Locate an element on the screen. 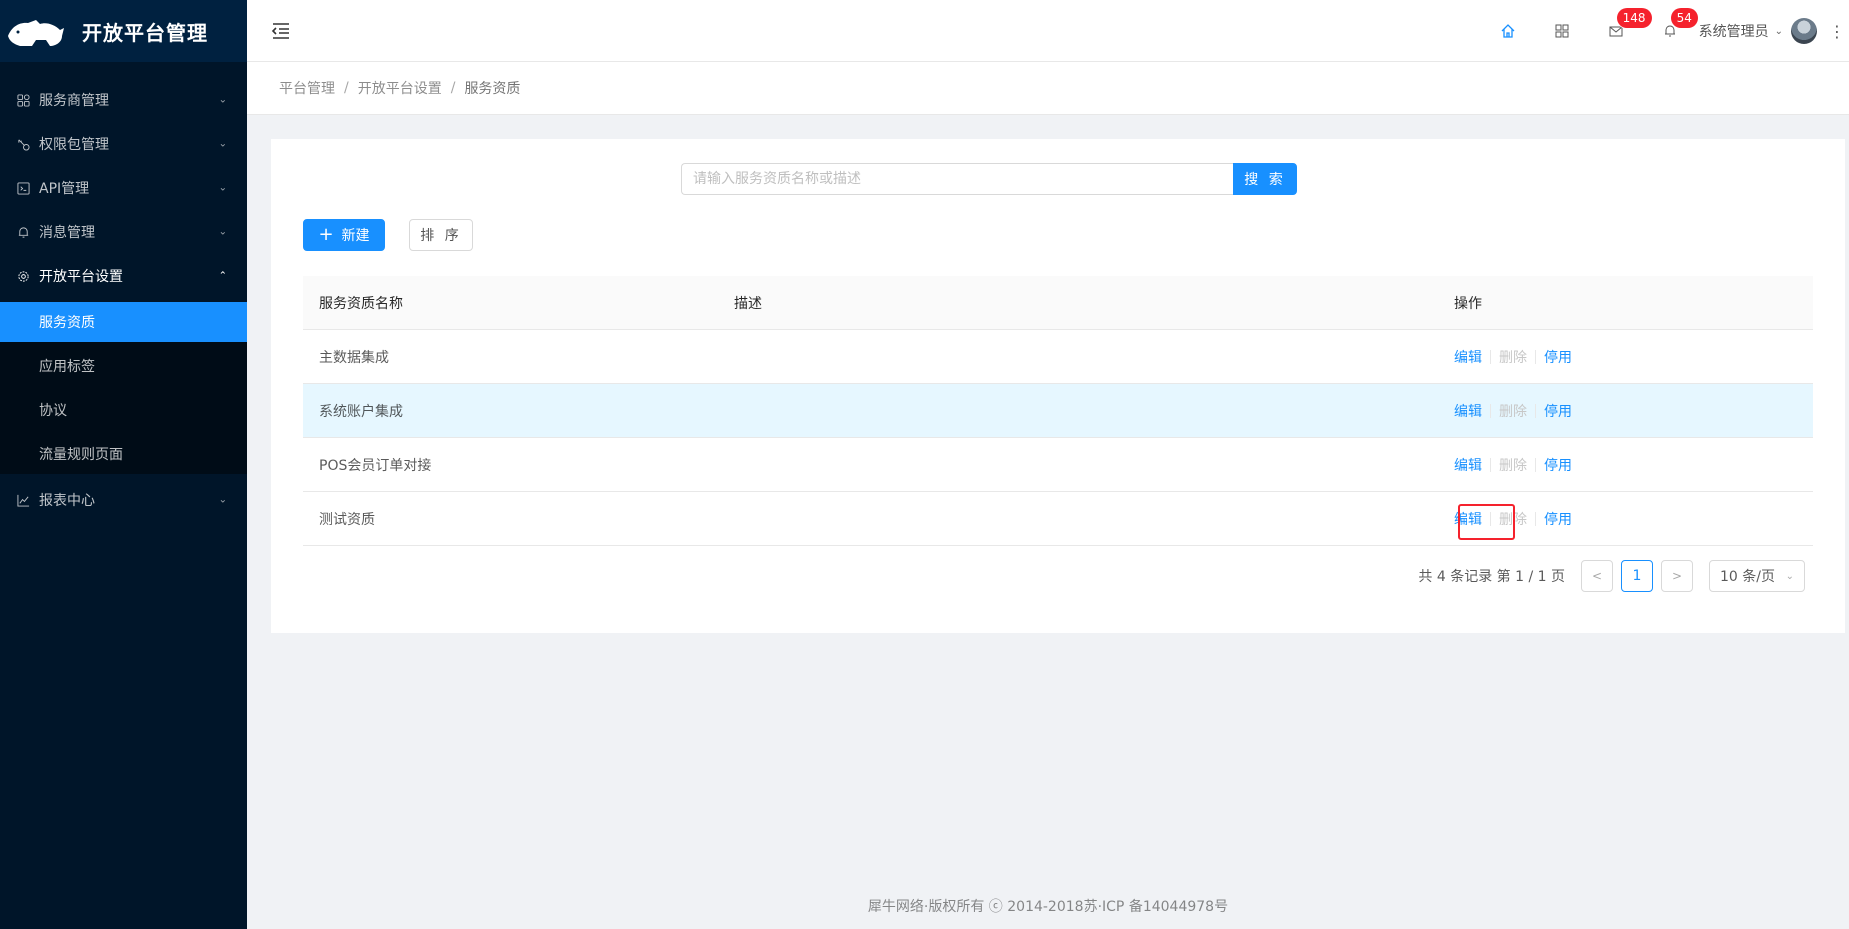 This screenshot has height=929, width=1849. table-row: 系统账户集成 编辑 删除 停用 is located at coordinates (1058, 411).